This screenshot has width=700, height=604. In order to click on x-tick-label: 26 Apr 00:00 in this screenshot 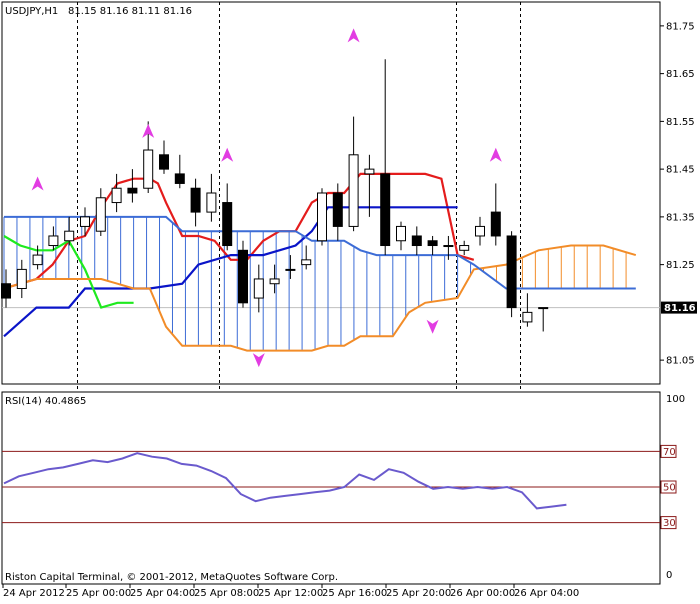, I will do `click(482, 593)`.